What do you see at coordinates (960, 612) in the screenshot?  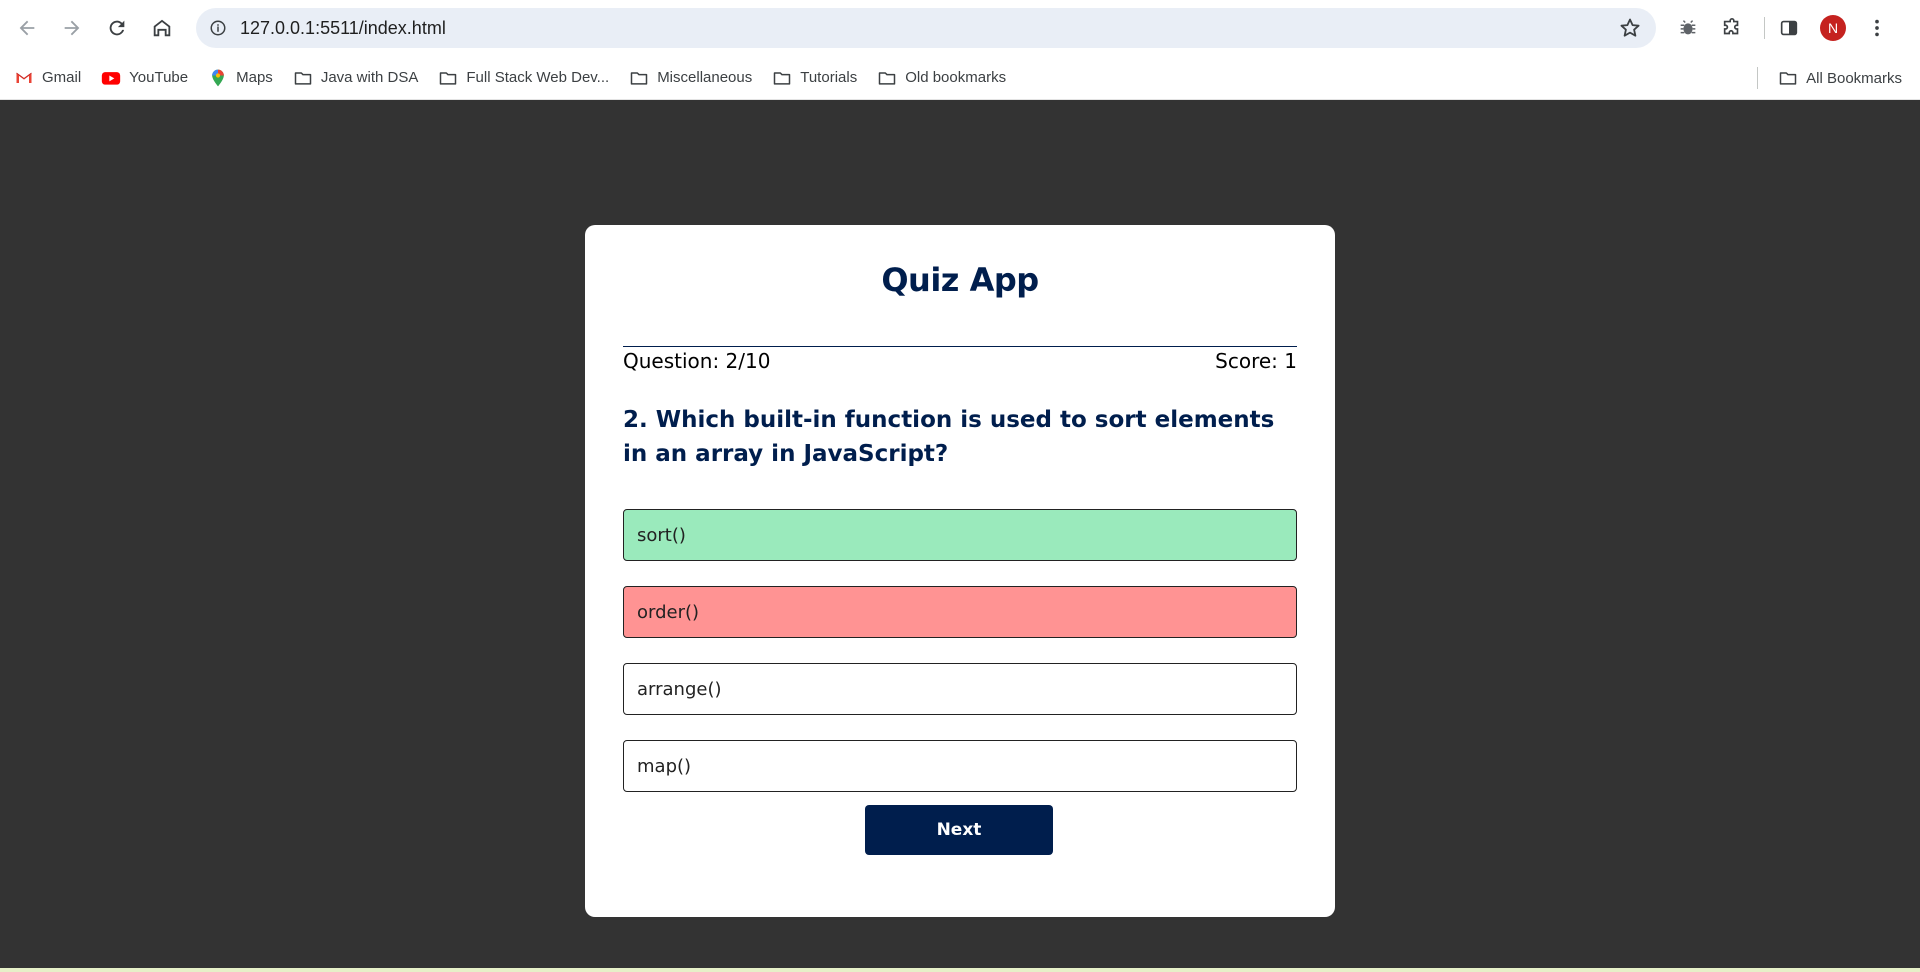 I see `answer-option-incorrect: order()` at bounding box center [960, 612].